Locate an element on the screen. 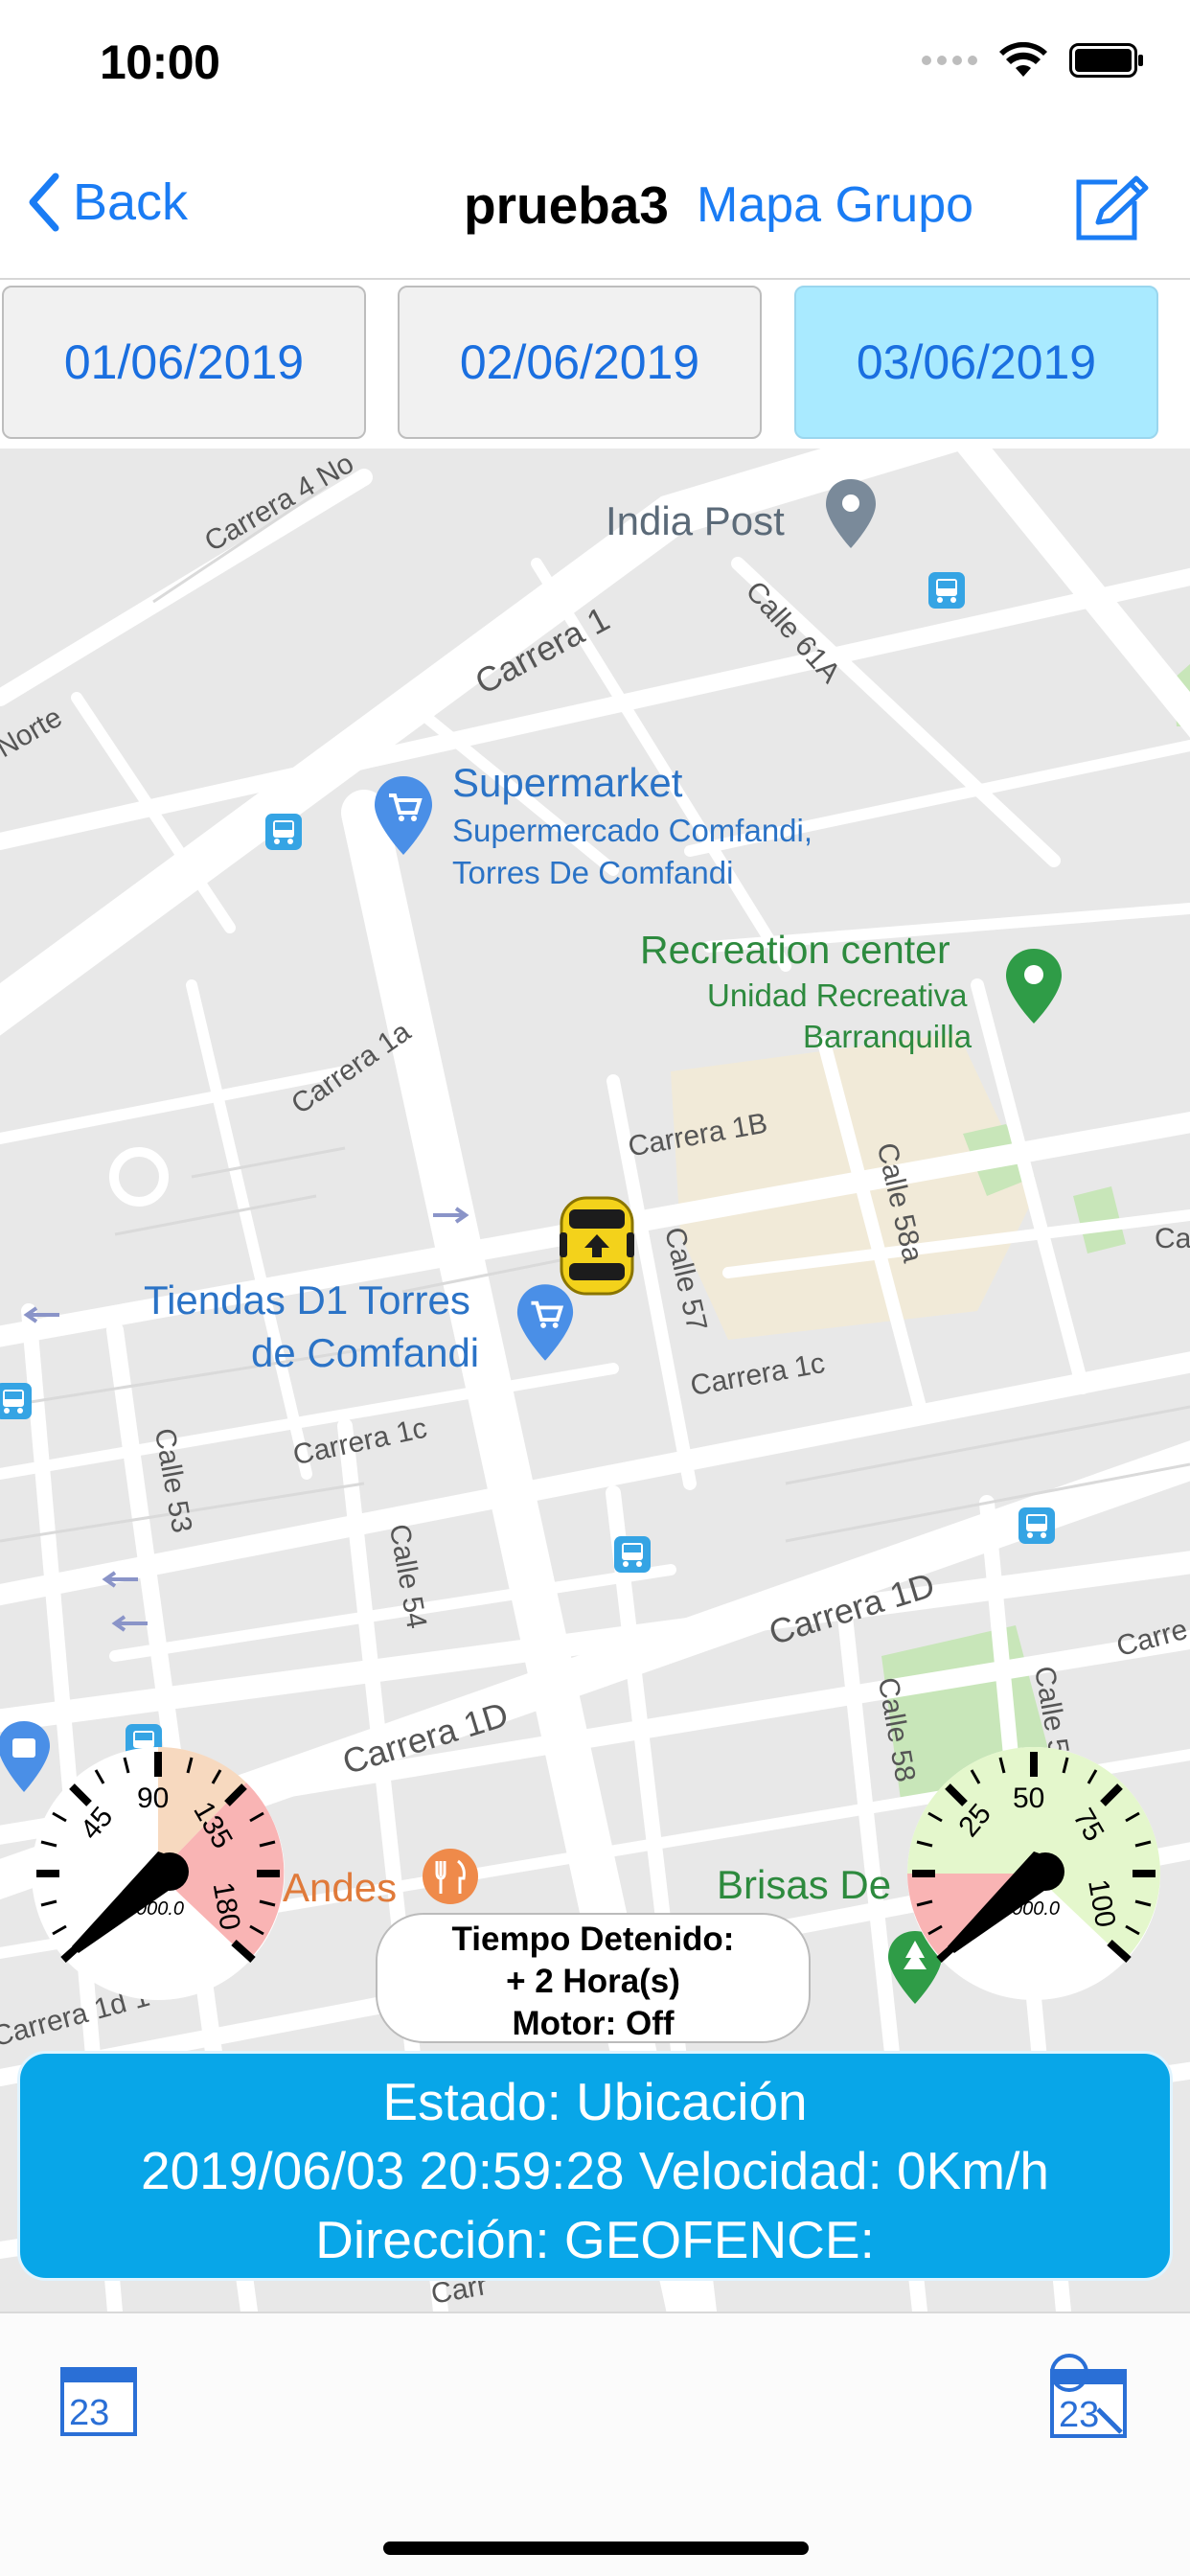 The height and width of the screenshot is (2576, 1190). street-label: Ca is located at coordinates (1172, 1238).